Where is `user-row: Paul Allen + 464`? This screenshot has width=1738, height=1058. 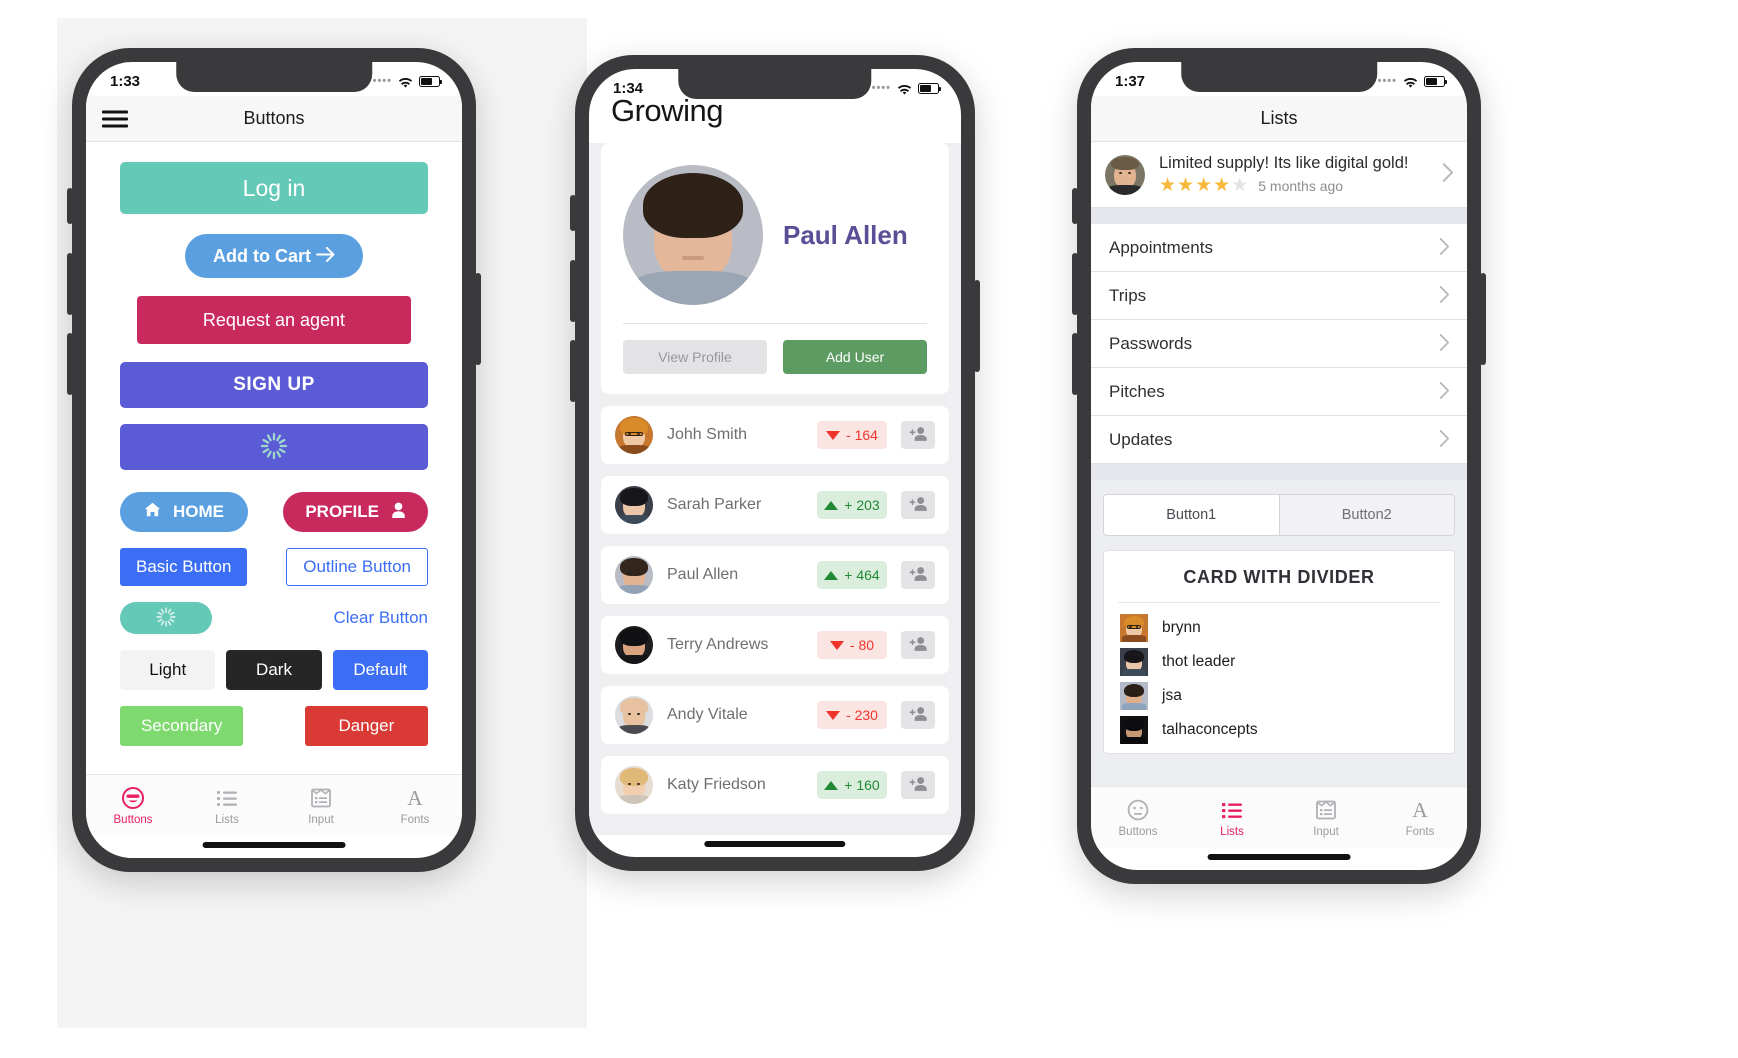
user-row: Paul Allen + 464 is located at coordinates (775, 575).